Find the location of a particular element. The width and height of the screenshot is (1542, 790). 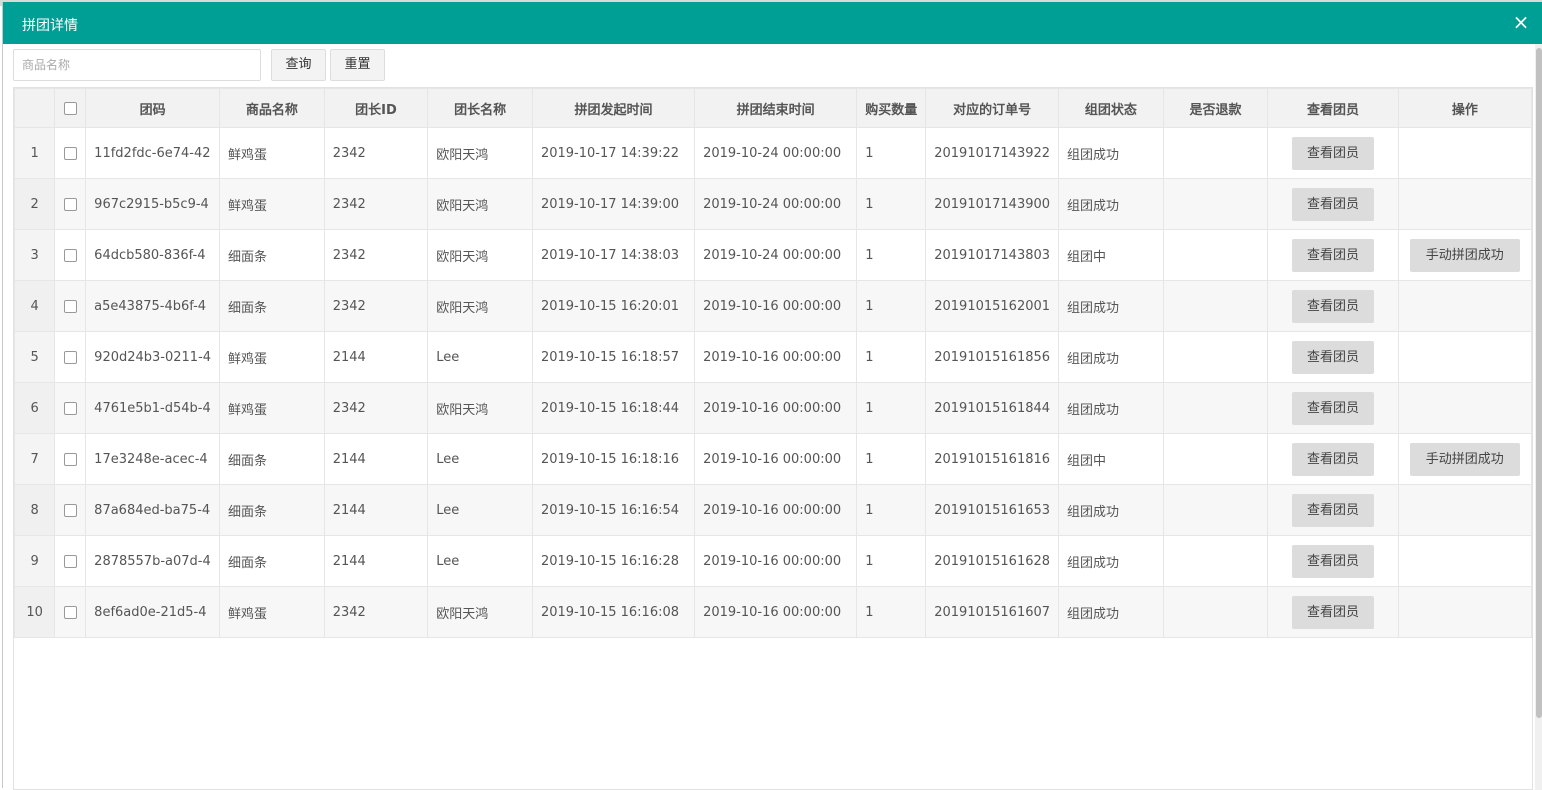

header-cell: 商品名称 is located at coordinates (272, 108).